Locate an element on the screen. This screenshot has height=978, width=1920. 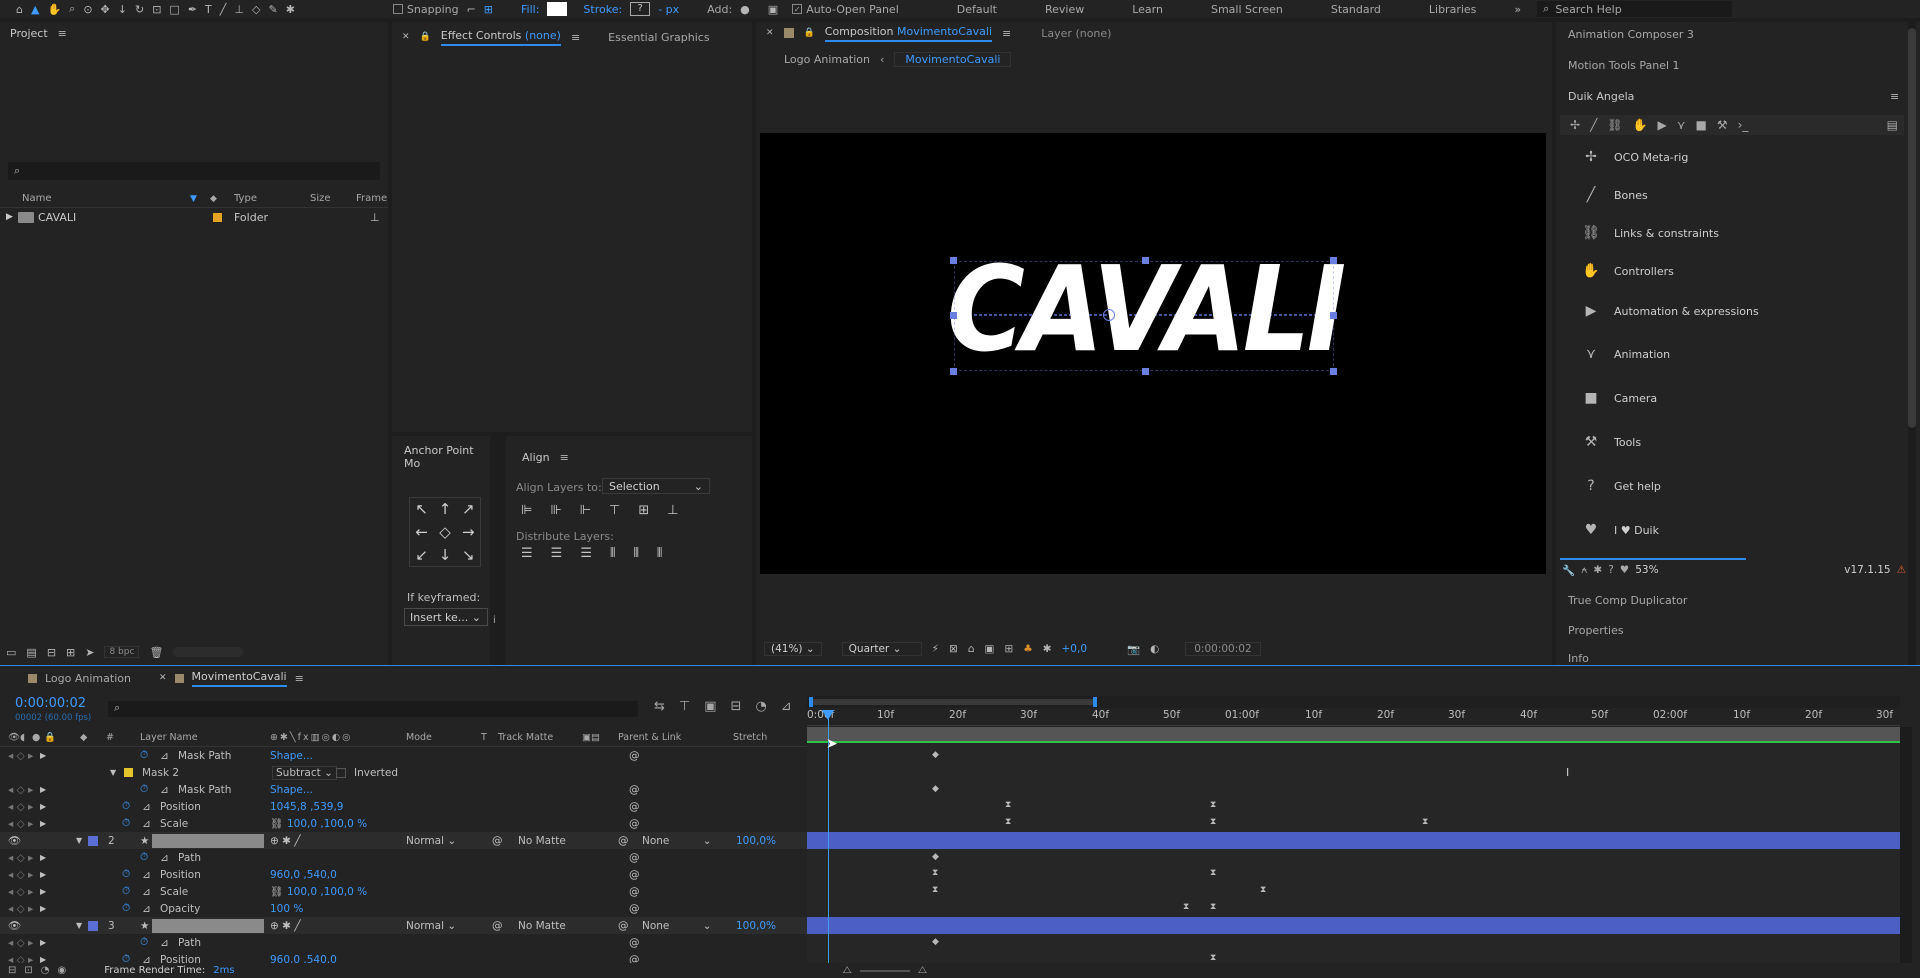
mask-row: ▼ Mask 2 Subtract ⌄ Inverted is located at coordinates (403, 772).